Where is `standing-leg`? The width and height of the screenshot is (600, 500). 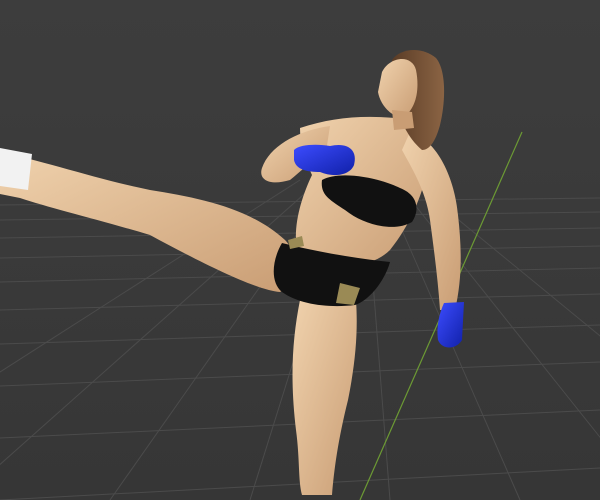
standing-leg is located at coordinates (324, 397).